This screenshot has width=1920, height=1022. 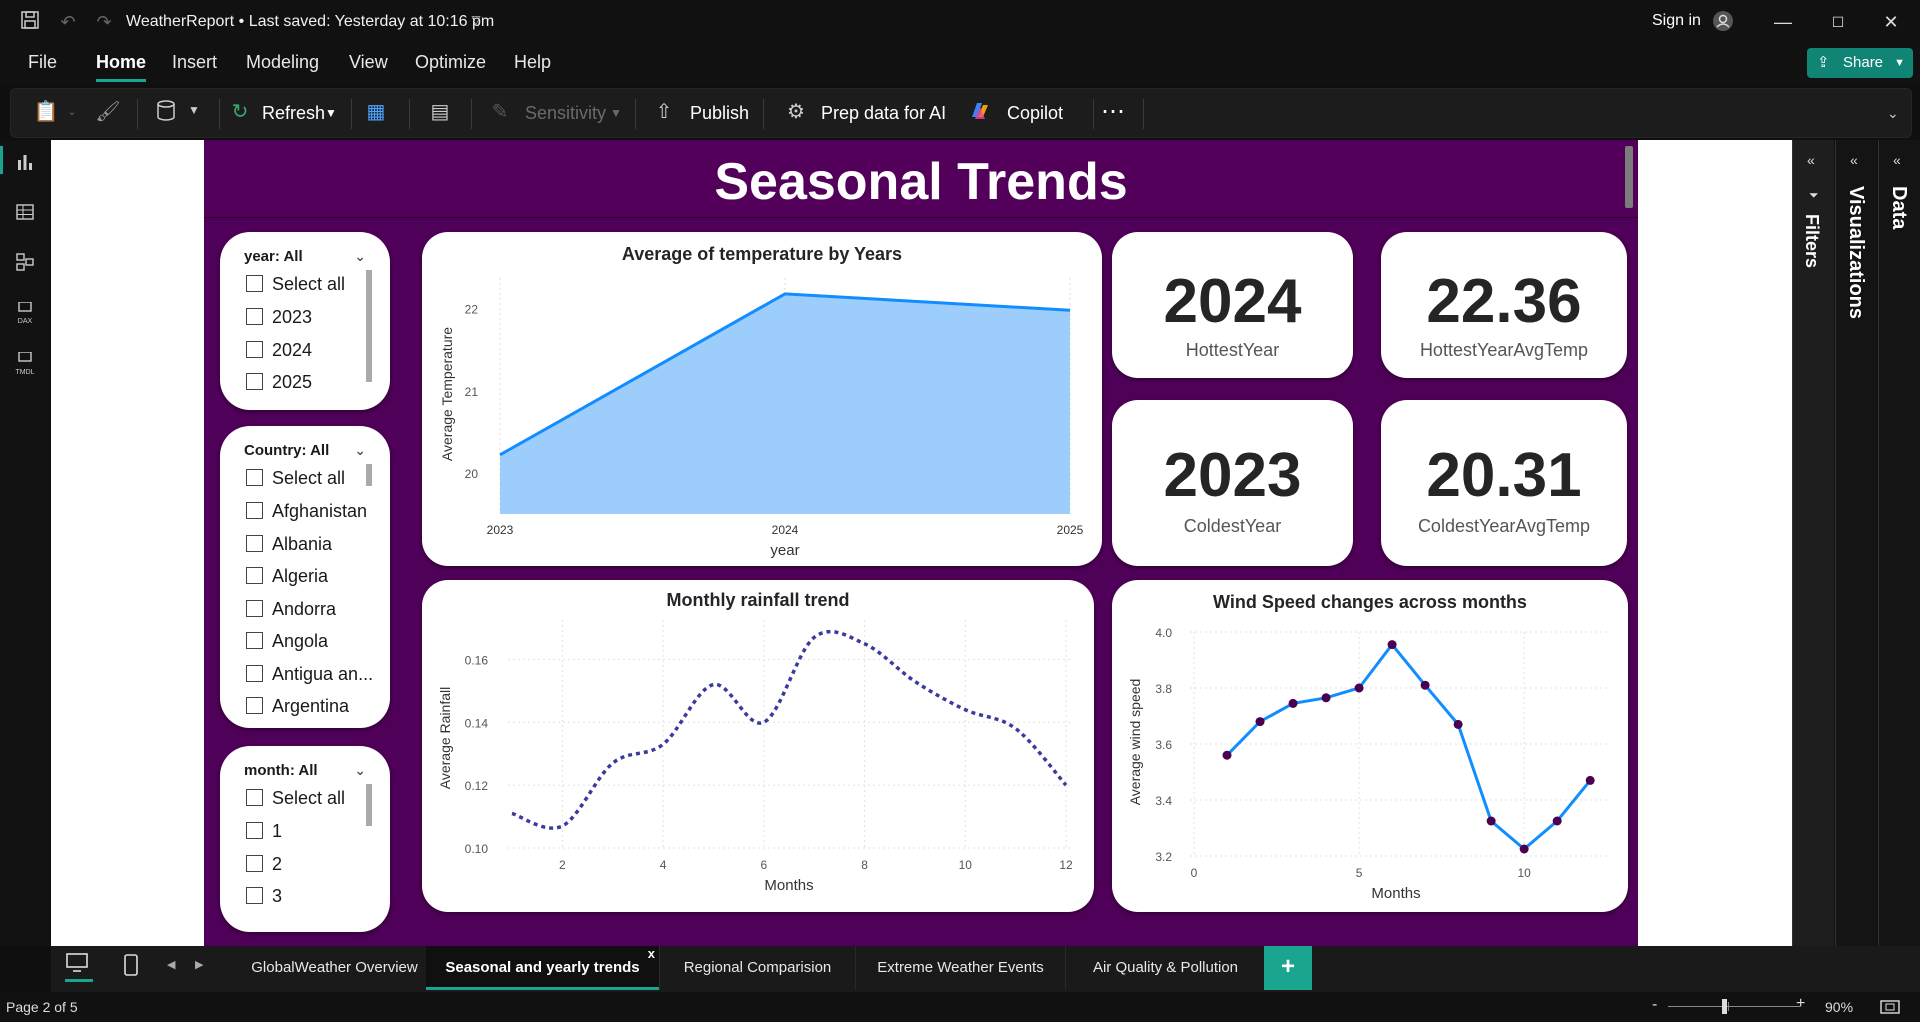 I want to click on menu-view: View, so click(x=368, y=62).